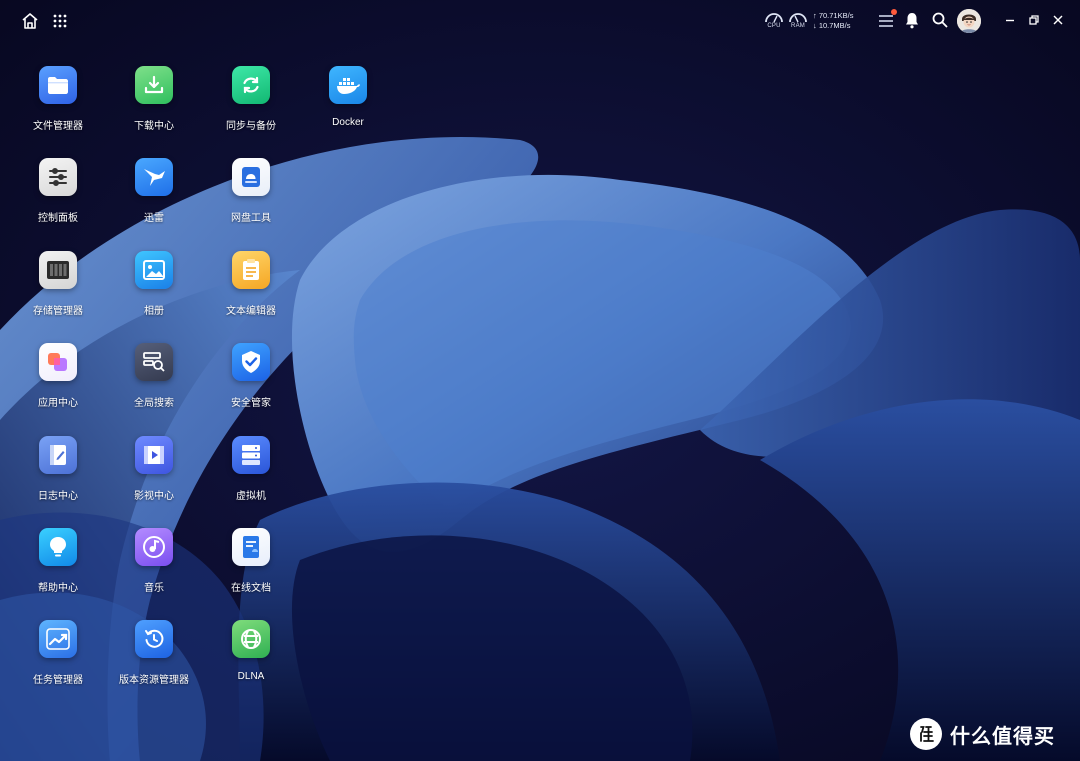 The height and width of the screenshot is (761, 1080). Describe the element at coordinates (58, 588) in the screenshot. I see `app-label: 帮助中心` at that location.